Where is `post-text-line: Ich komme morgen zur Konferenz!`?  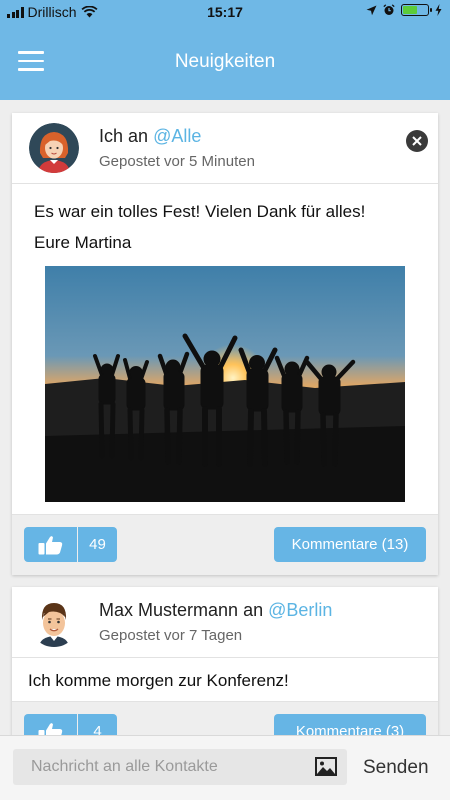 post-text-line: Ich komme morgen zur Konferenz! is located at coordinates (158, 680).